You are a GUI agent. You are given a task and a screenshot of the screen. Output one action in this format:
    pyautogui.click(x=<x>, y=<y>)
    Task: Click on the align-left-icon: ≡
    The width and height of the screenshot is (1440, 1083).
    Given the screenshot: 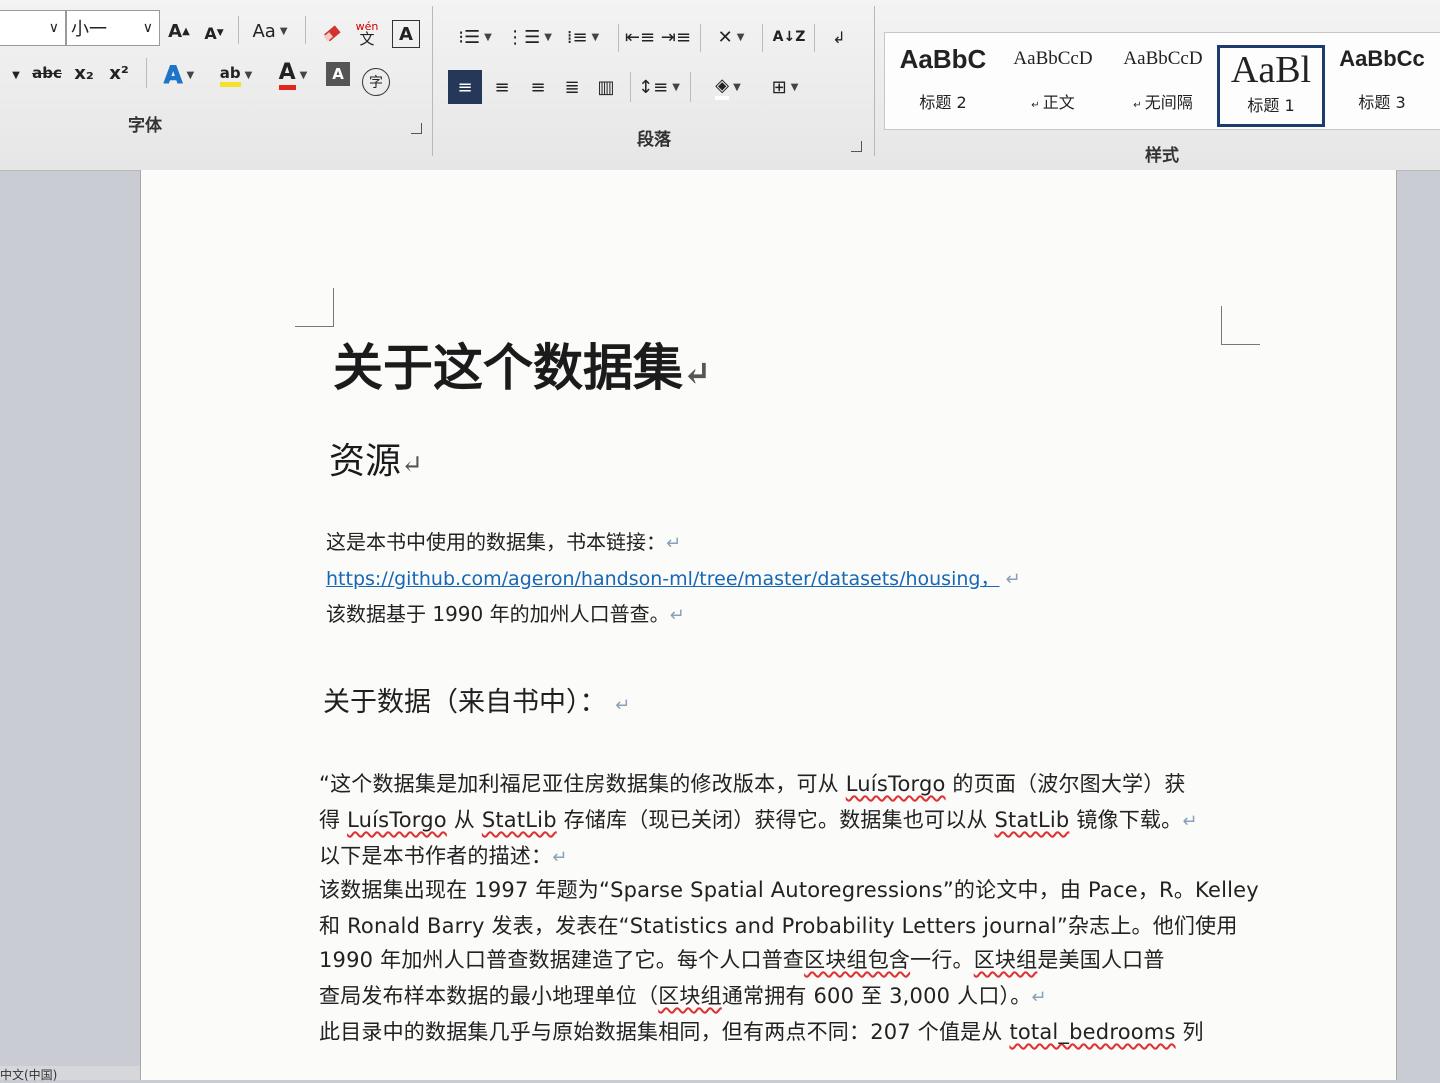 What is the action you would take?
    pyautogui.click(x=465, y=87)
    